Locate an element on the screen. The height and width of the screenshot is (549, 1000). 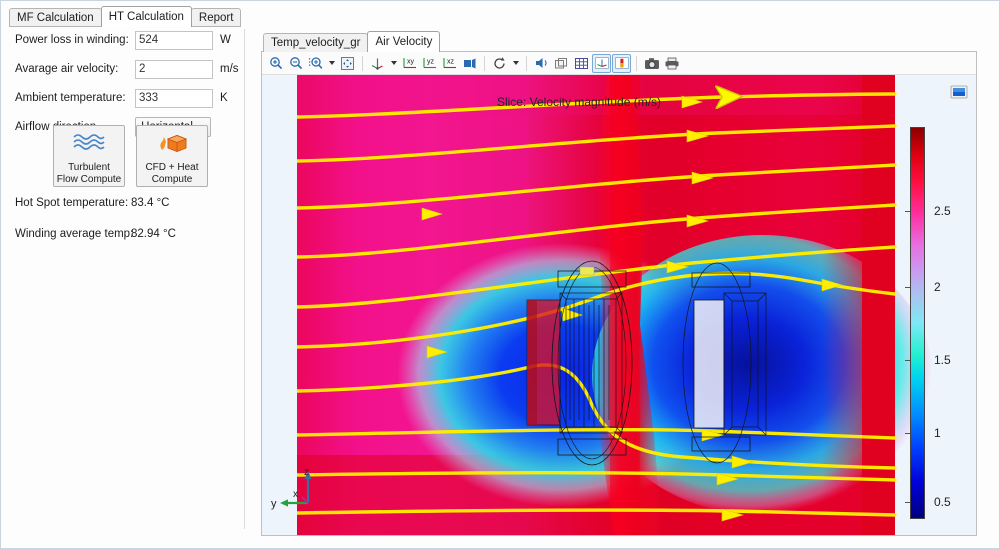
svg-text: xy is located at coordinates (411, 62).